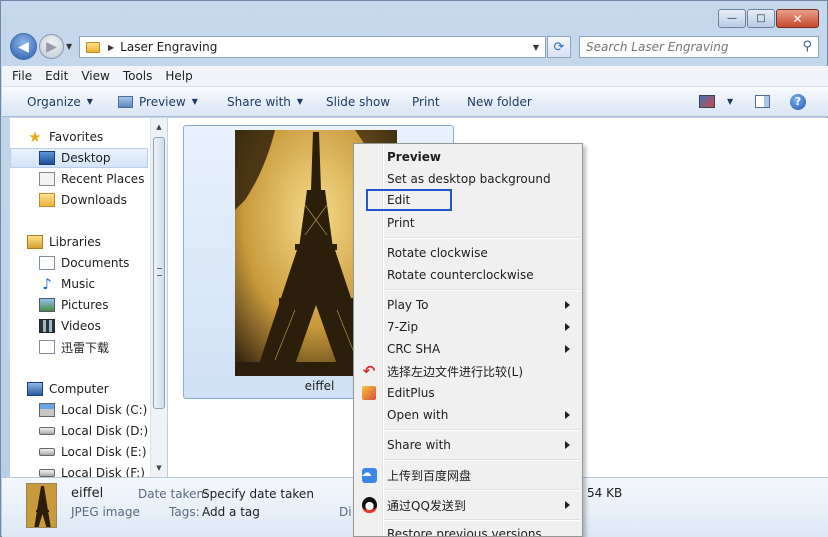  I want to click on preview-pane-icon, so click(762, 101).